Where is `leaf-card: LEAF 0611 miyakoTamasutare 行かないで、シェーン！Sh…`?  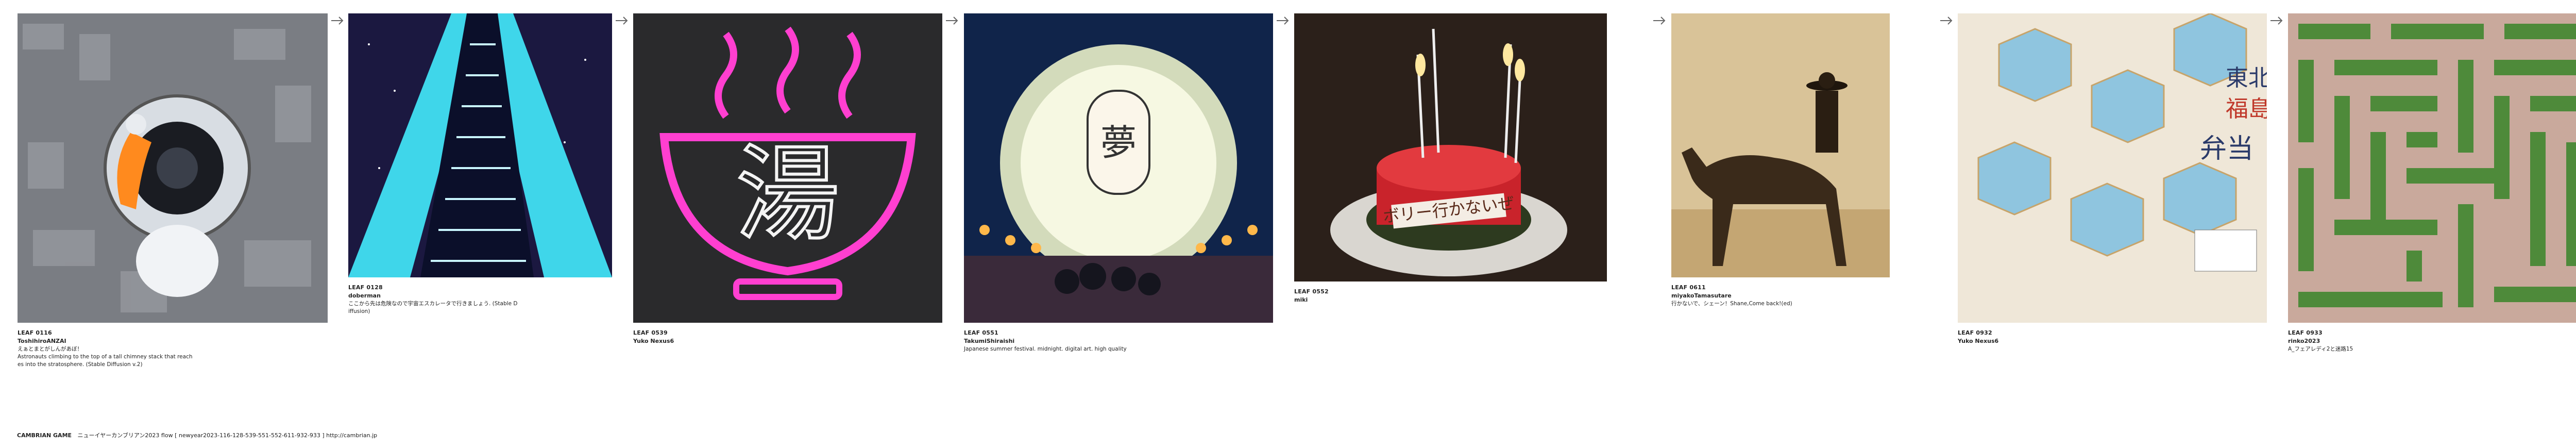 leaf-card: LEAF 0611 miyakoTamasutare 行かないで、シェーン！Sh… is located at coordinates (1780, 160).